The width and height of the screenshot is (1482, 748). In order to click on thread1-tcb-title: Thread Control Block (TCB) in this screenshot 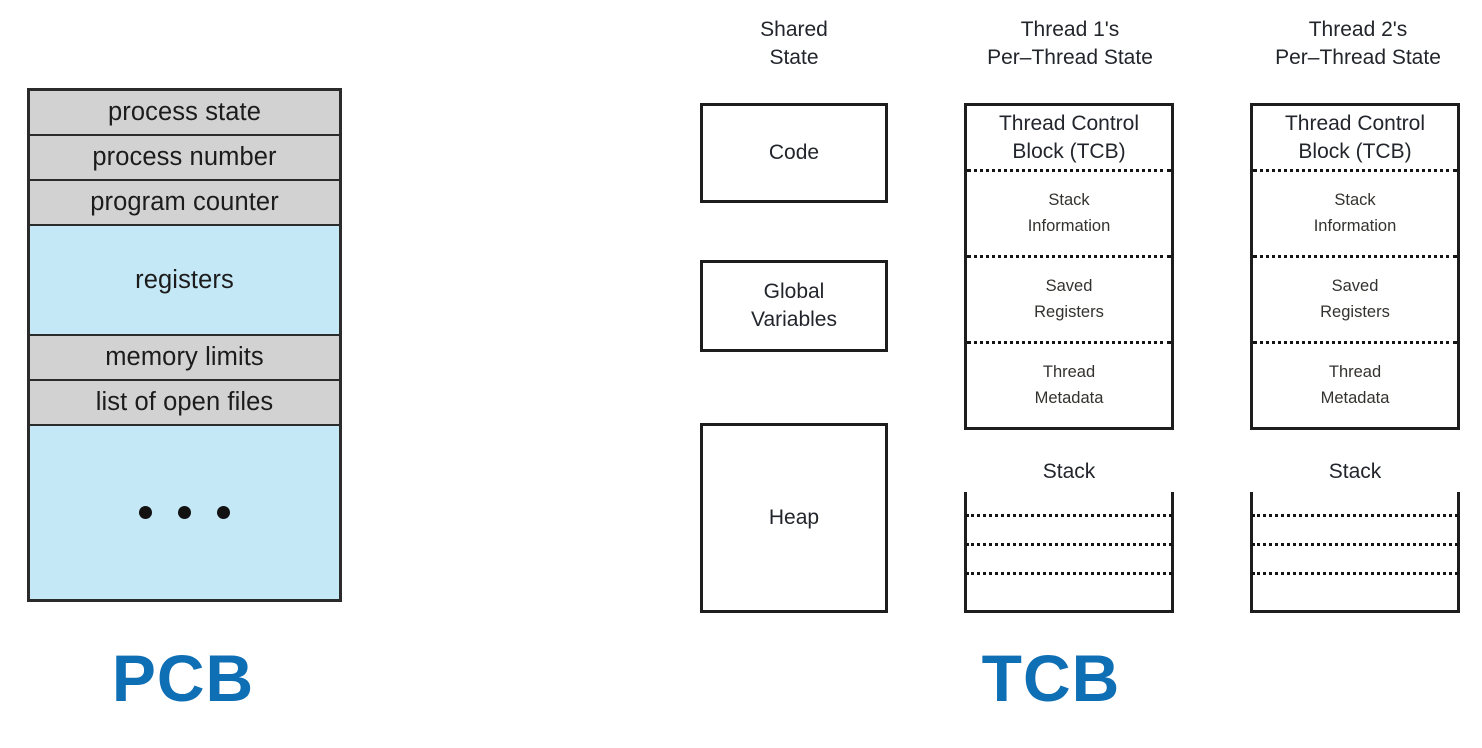, I will do `click(1069, 139)`.